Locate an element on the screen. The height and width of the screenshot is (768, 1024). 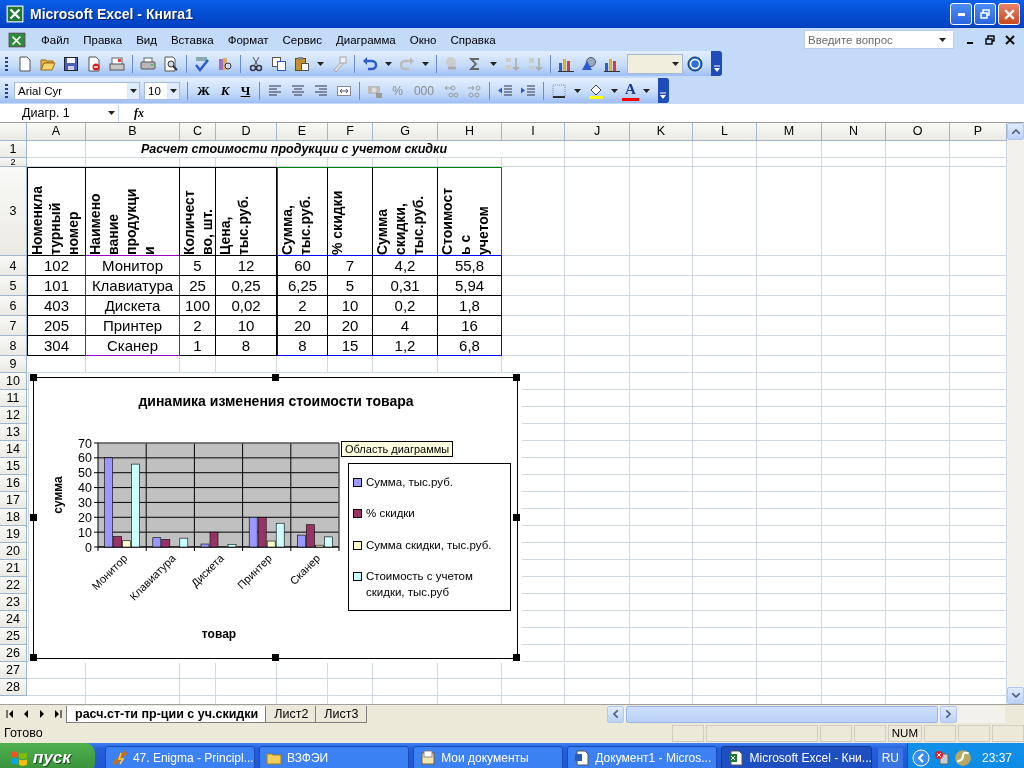
table-cell: 4 is located at coordinates (405, 326).